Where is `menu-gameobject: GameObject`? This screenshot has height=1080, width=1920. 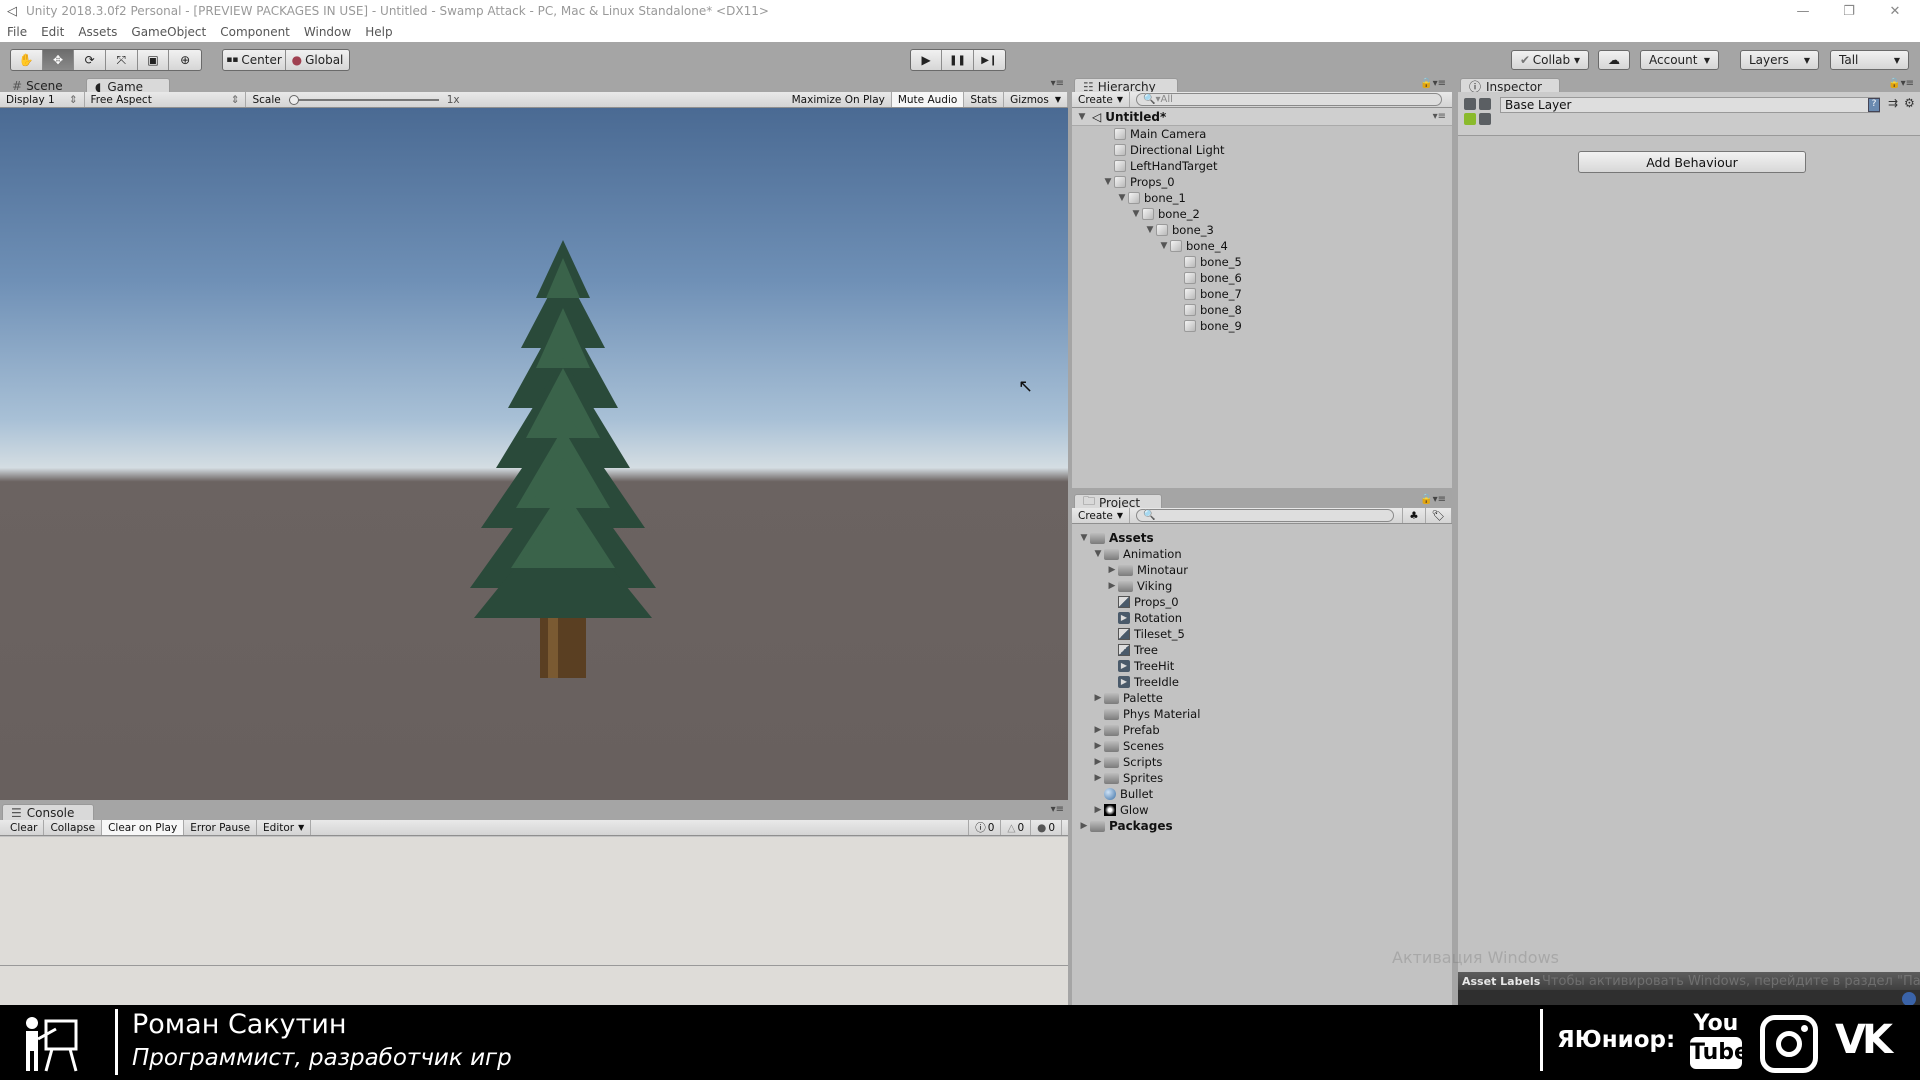
menu-gameobject: GameObject is located at coordinates (168, 32).